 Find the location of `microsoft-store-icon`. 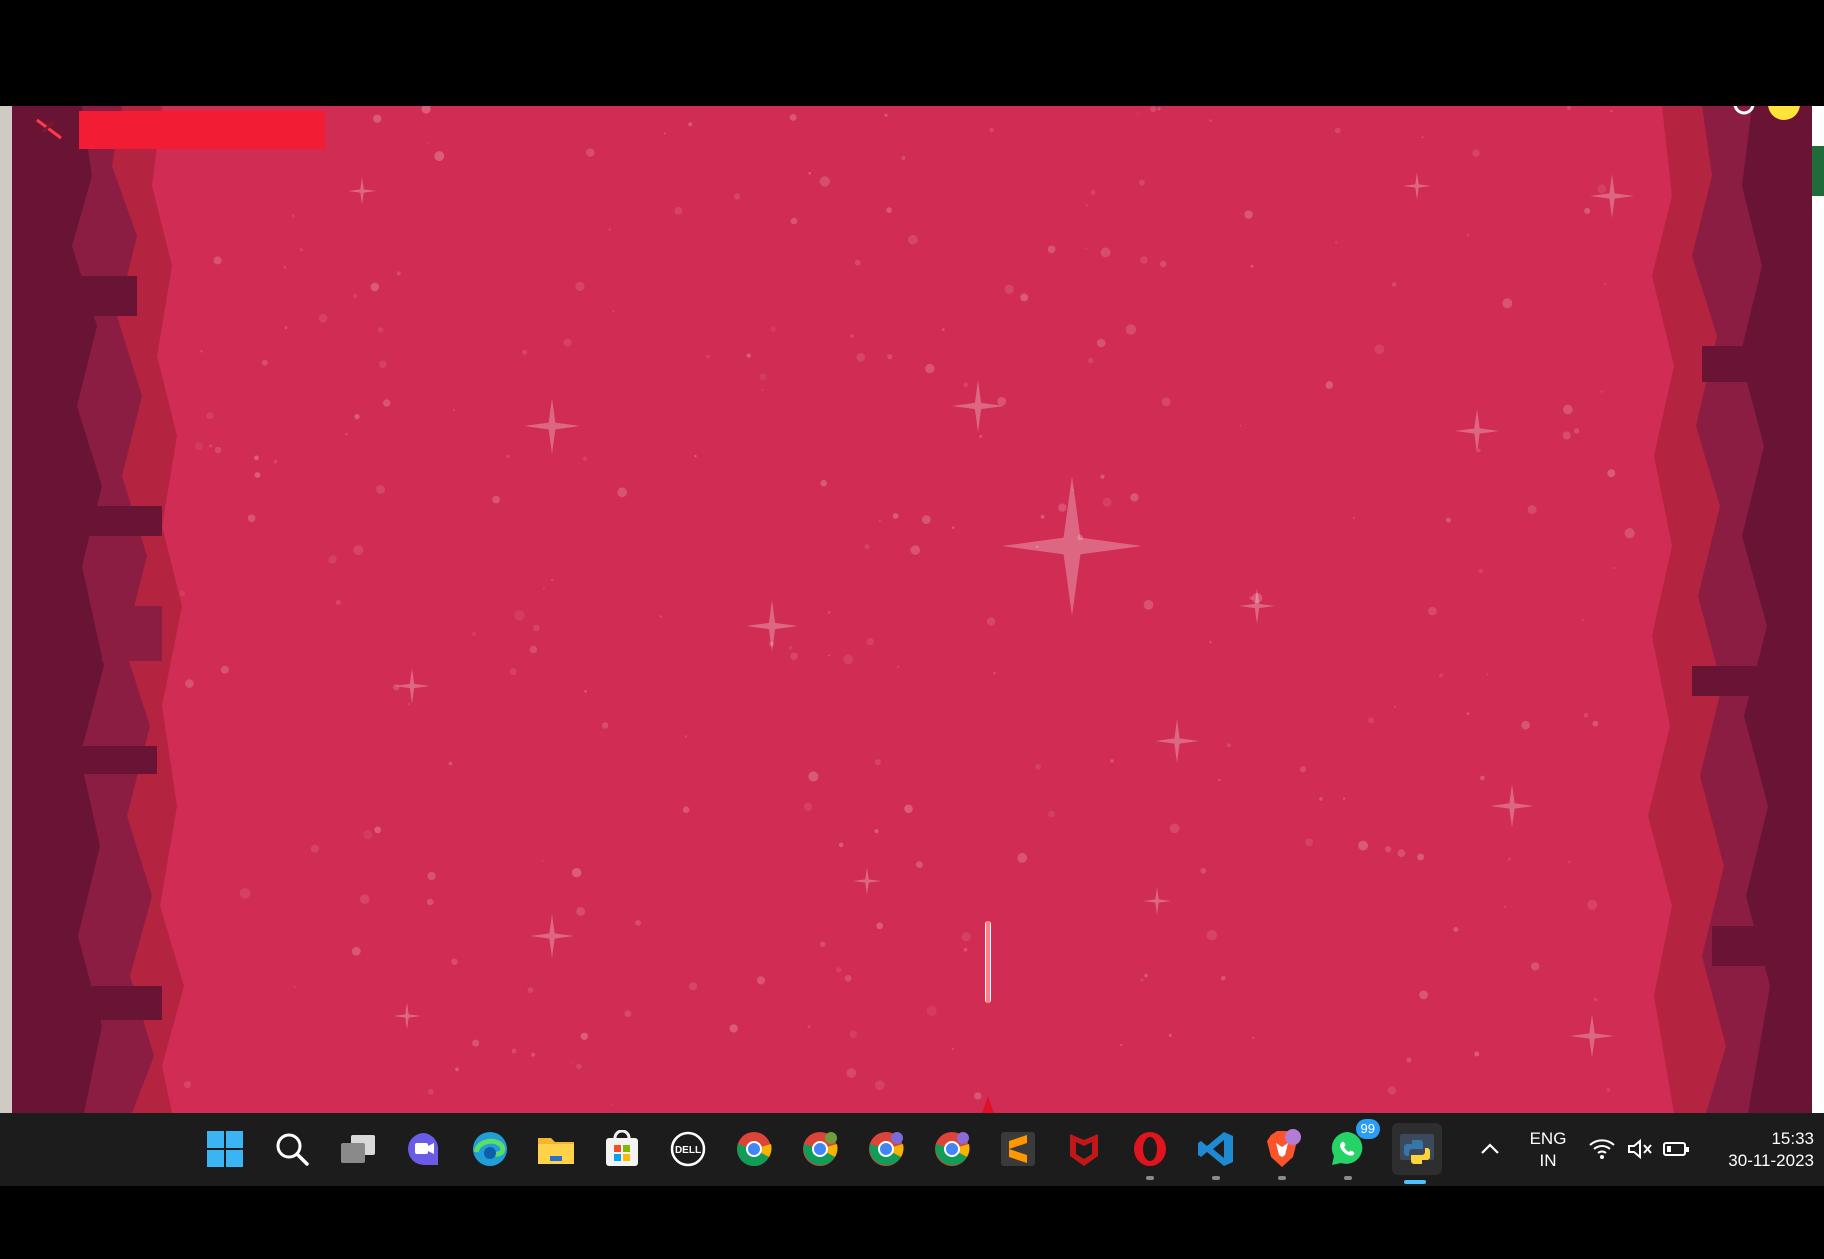

microsoft-store-icon is located at coordinates (622, 1149).